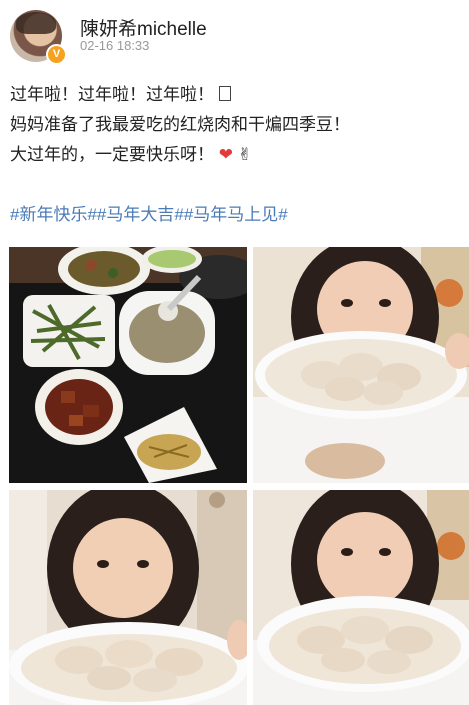 The width and height of the screenshot is (469, 705). Describe the element at coordinates (235, 95) in the screenshot. I see `post-line-1: 过年啦！过年啦！过年啦！` at that location.